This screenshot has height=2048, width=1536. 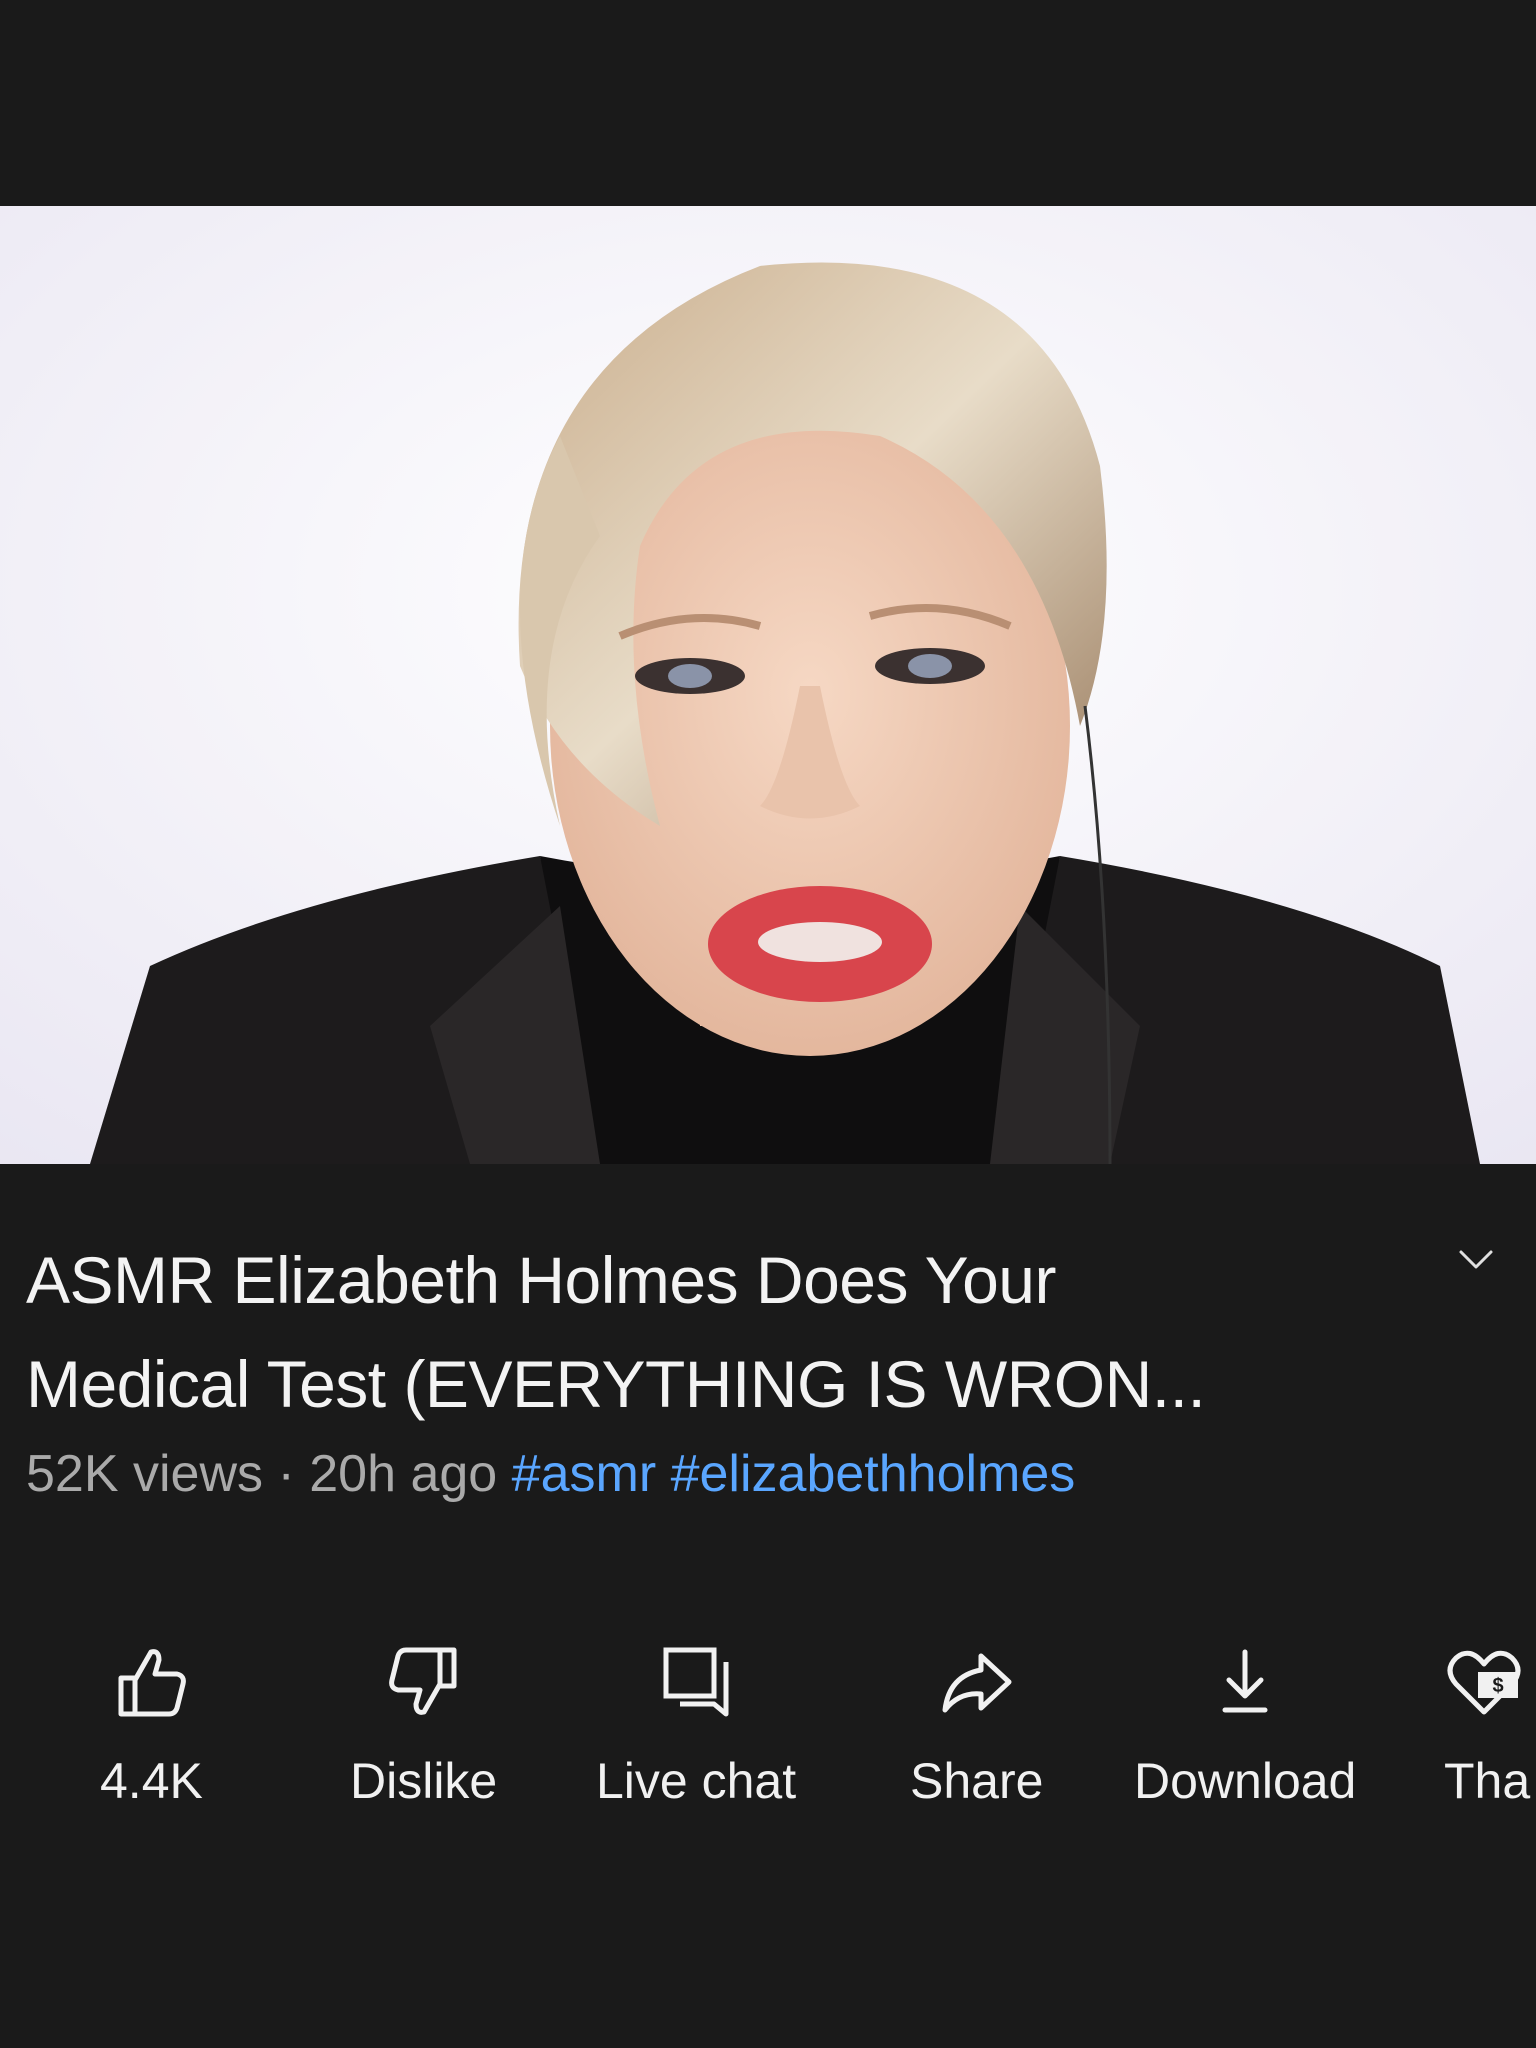 What do you see at coordinates (977, 1781) in the screenshot?
I see `share-label: Share` at bounding box center [977, 1781].